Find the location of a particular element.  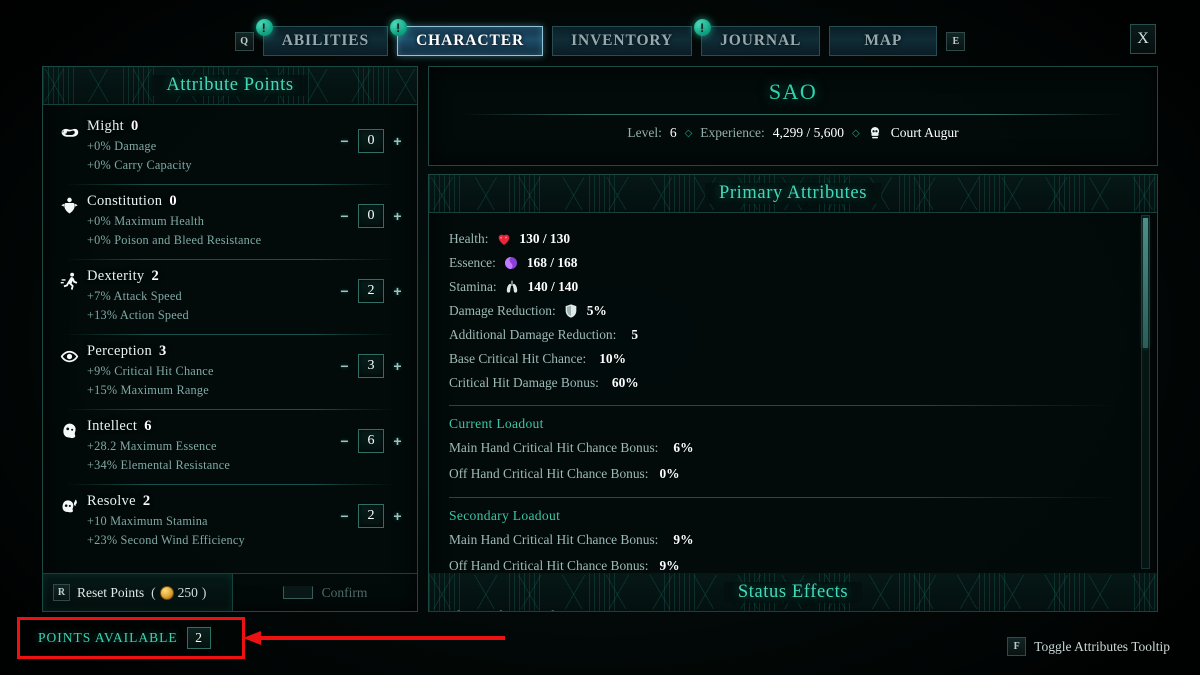

stat-row-additional-damage-reduction: Additional Damage Reduction: 5 is located at coordinates (803, 335).